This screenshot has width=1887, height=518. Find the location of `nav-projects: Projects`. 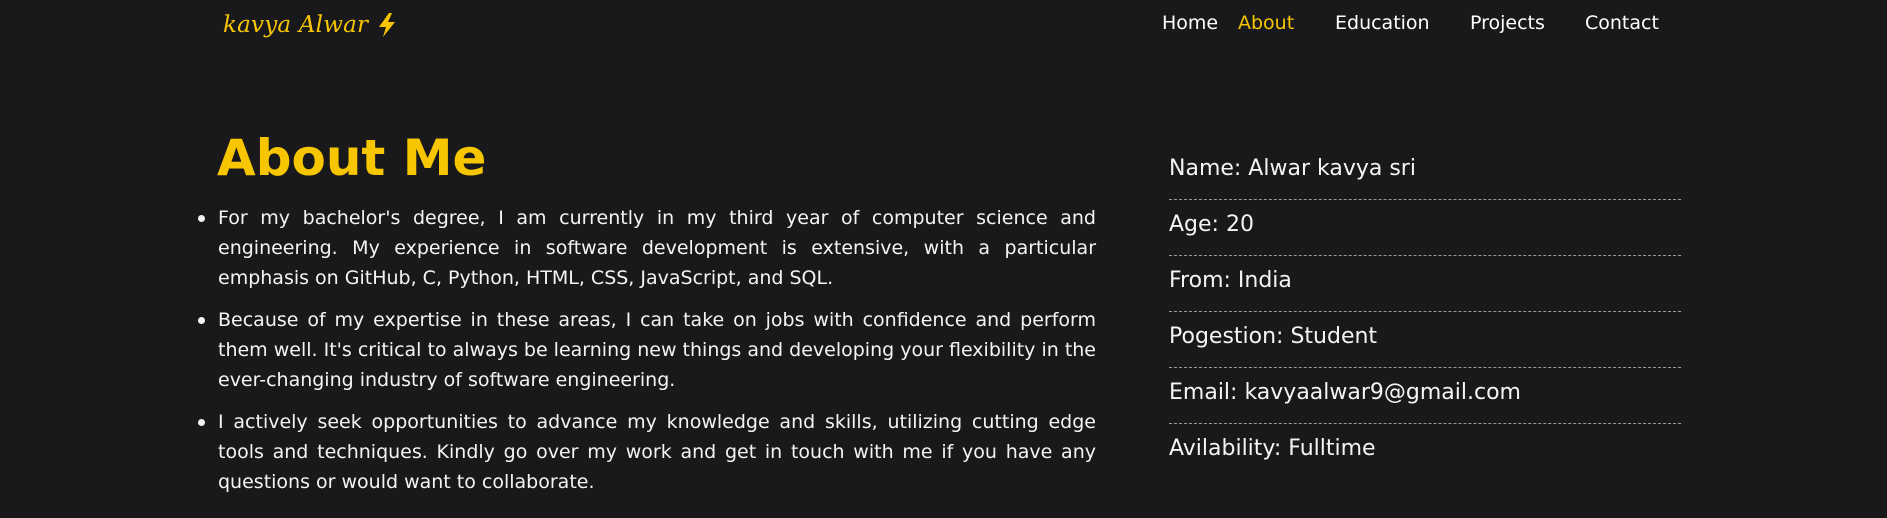

nav-projects: Projects is located at coordinates (1507, 23).